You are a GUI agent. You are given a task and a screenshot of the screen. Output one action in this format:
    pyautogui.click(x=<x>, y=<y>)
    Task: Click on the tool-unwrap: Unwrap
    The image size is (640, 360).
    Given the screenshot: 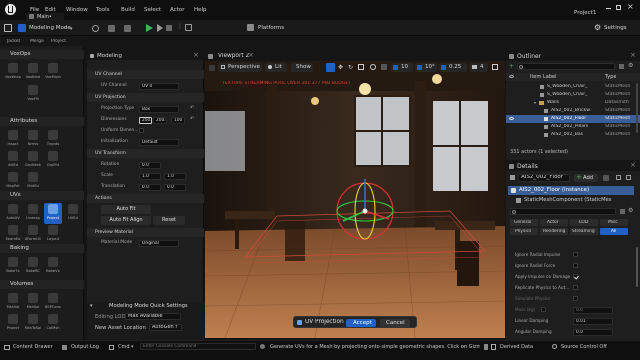 What is the action you would take?
    pyautogui.click(x=33, y=213)
    